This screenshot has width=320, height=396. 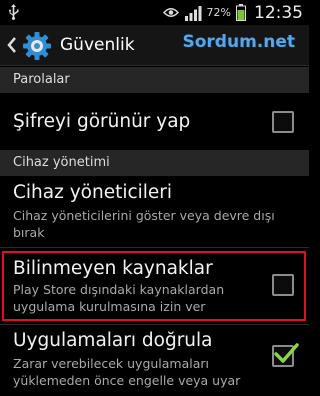 I want to click on usb-icon, so click(x=14, y=12).